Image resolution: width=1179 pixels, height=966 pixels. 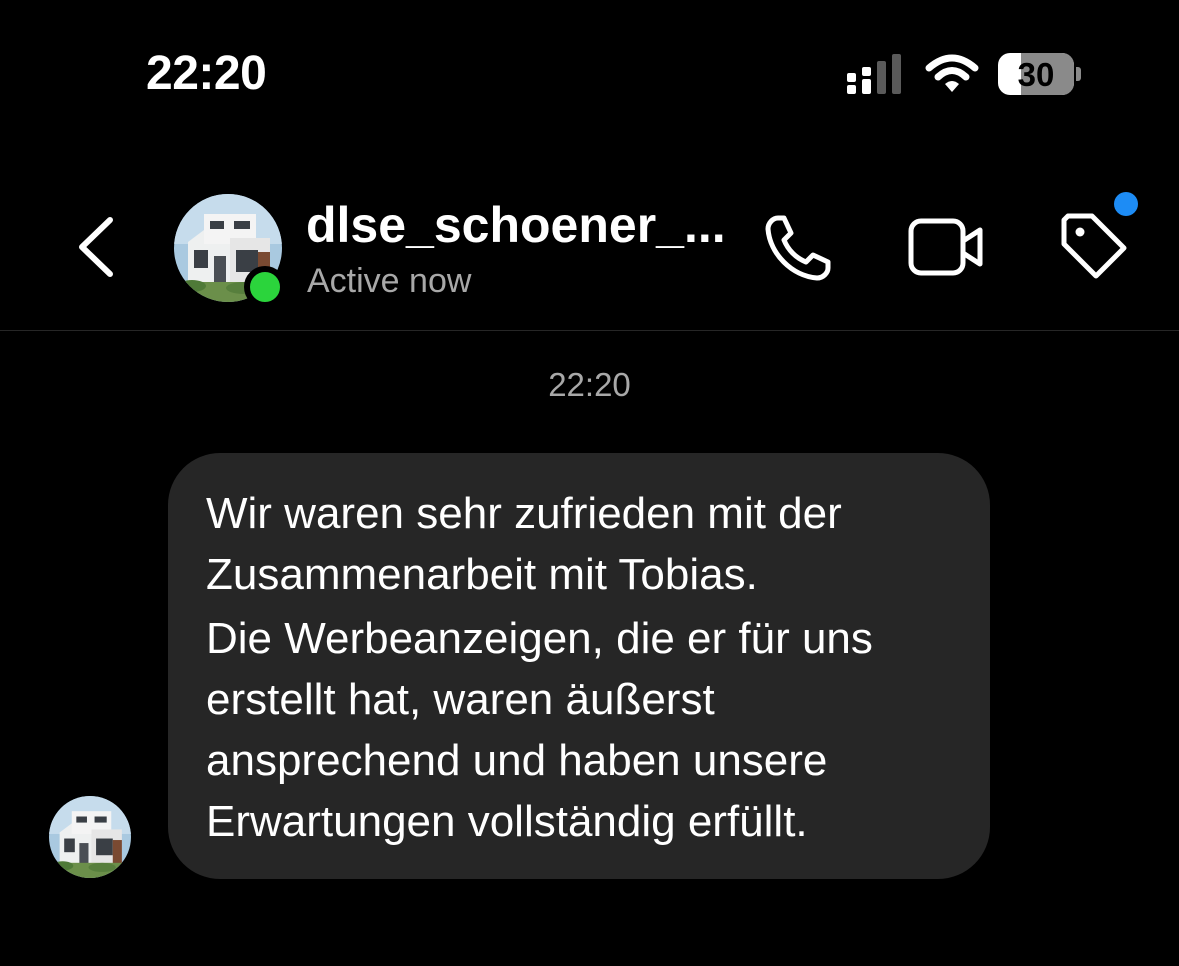 What do you see at coordinates (389, 281) in the screenshot?
I see `contact-active-status: Active now` at bounding box center [389, 281].